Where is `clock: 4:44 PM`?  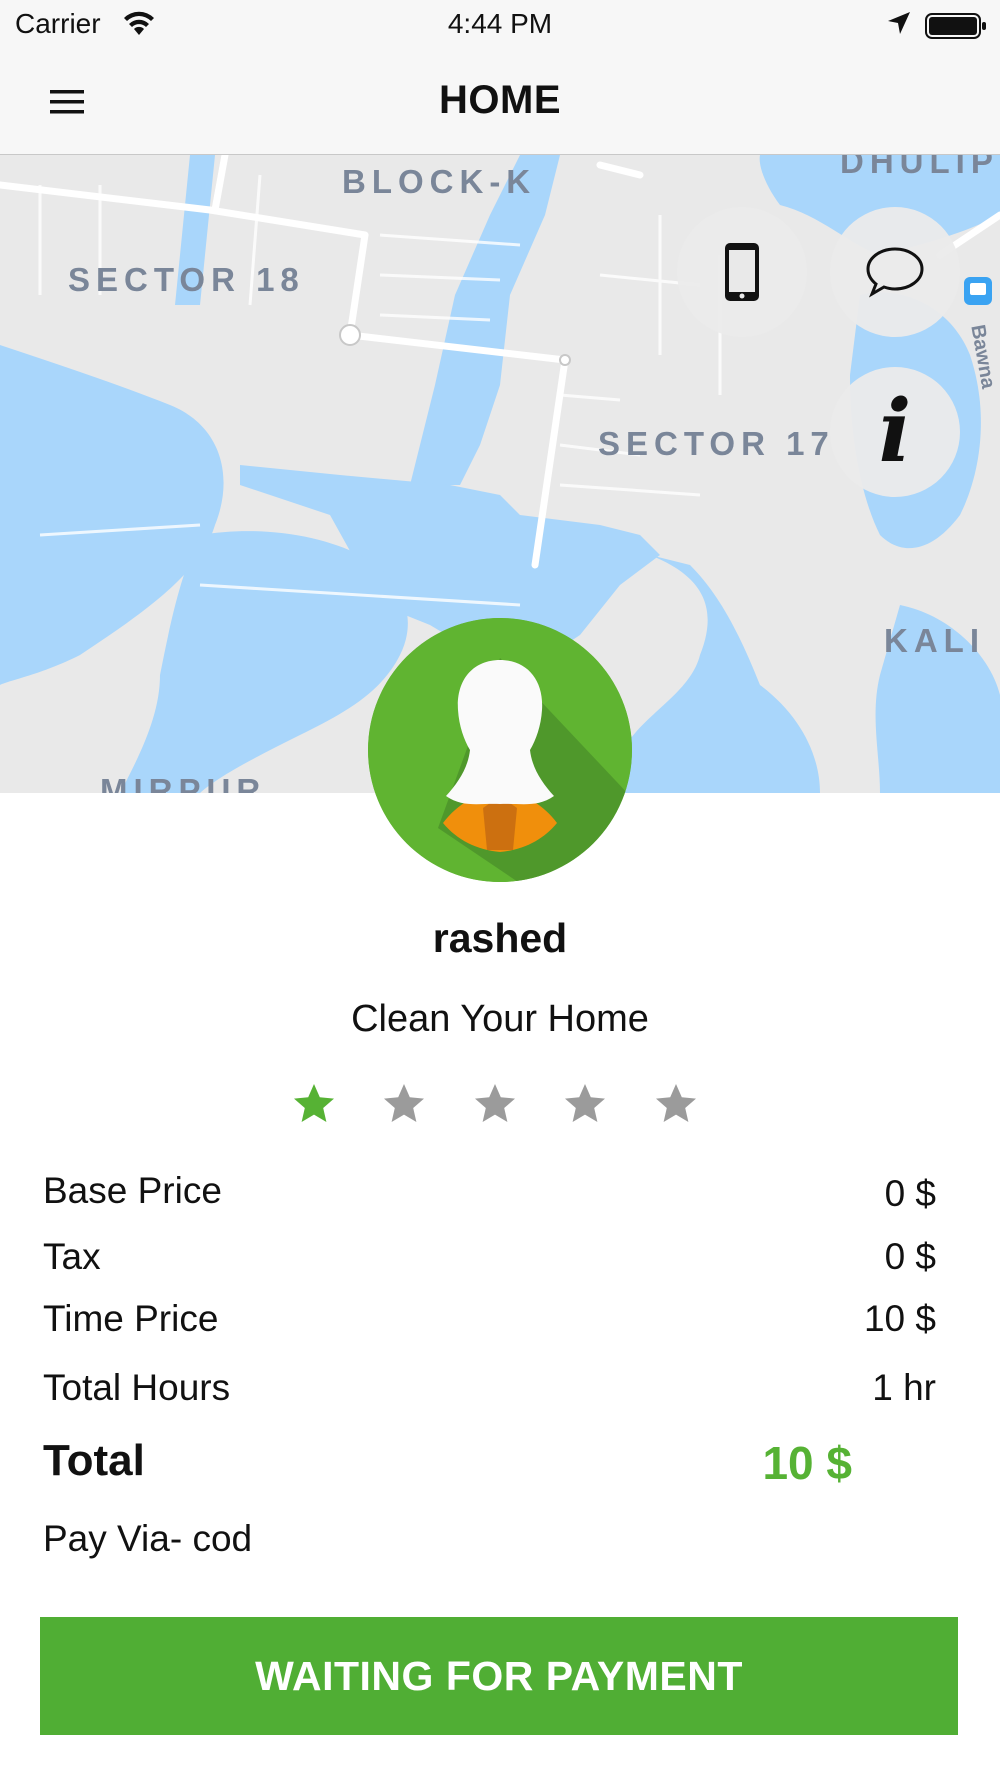
clock: 4:44 PM is located at coordinates (500, 23).